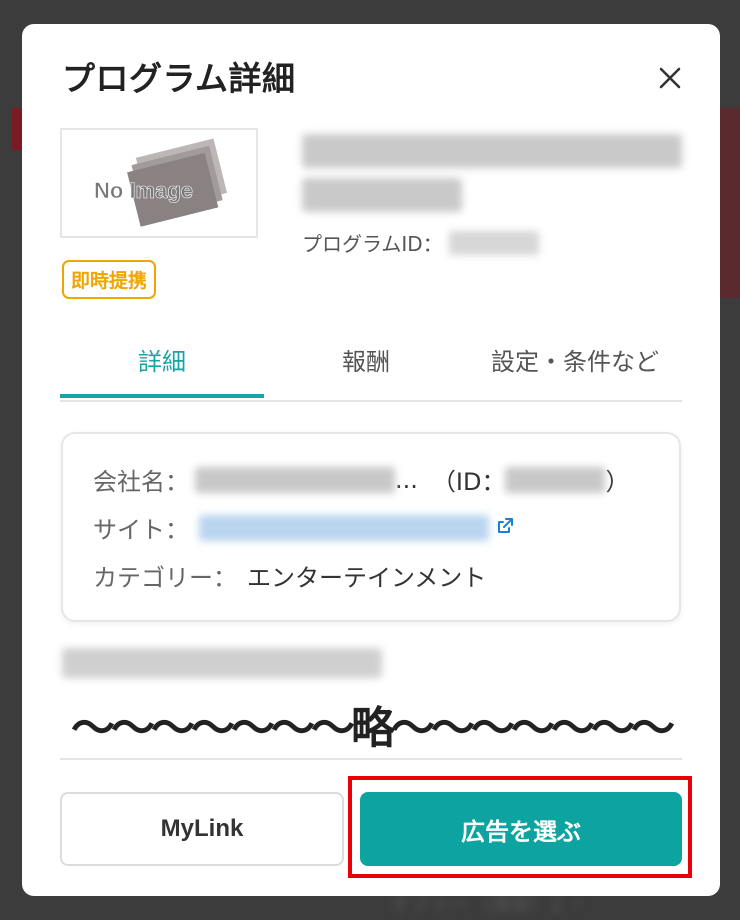 The image size is (740, 920). What do you see at coordinates (555, 479) in the screenshot?
I see `company-id-redacted` at bounding box center [555, 479].